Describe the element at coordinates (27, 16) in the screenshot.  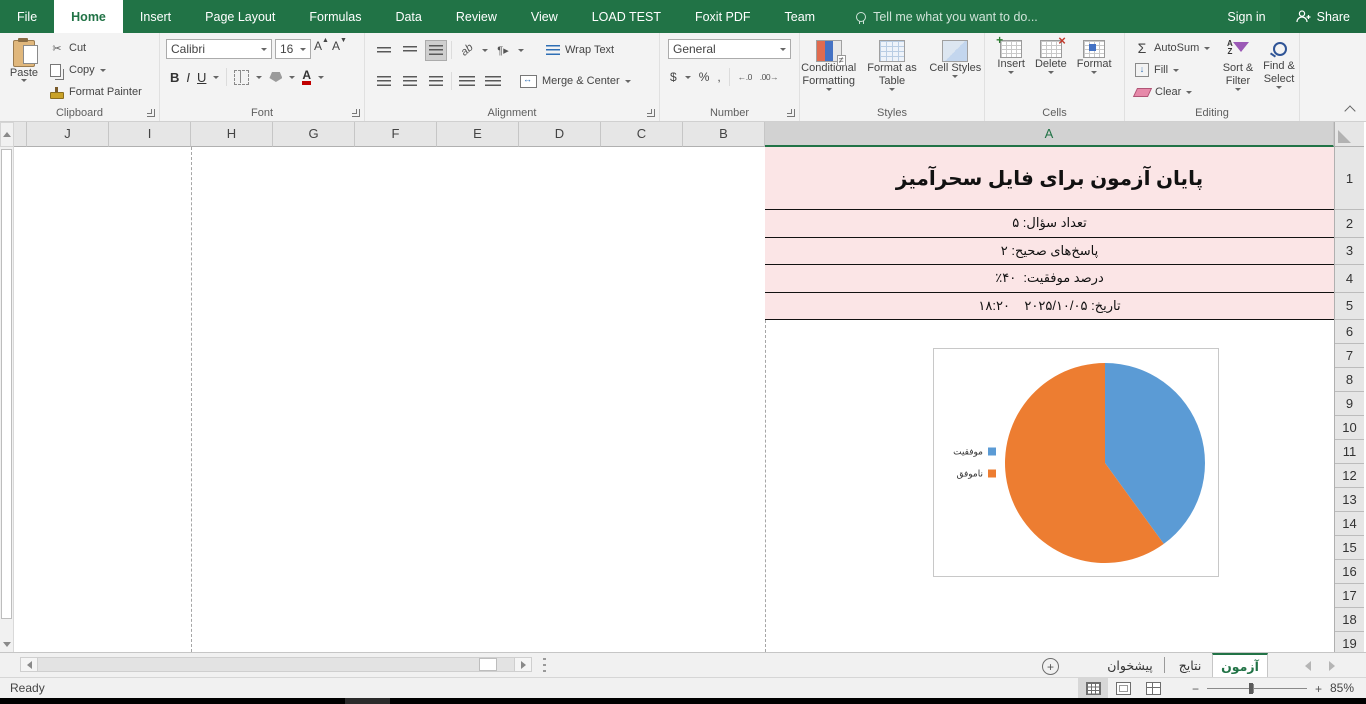
I see `tab-file: File` at that location.